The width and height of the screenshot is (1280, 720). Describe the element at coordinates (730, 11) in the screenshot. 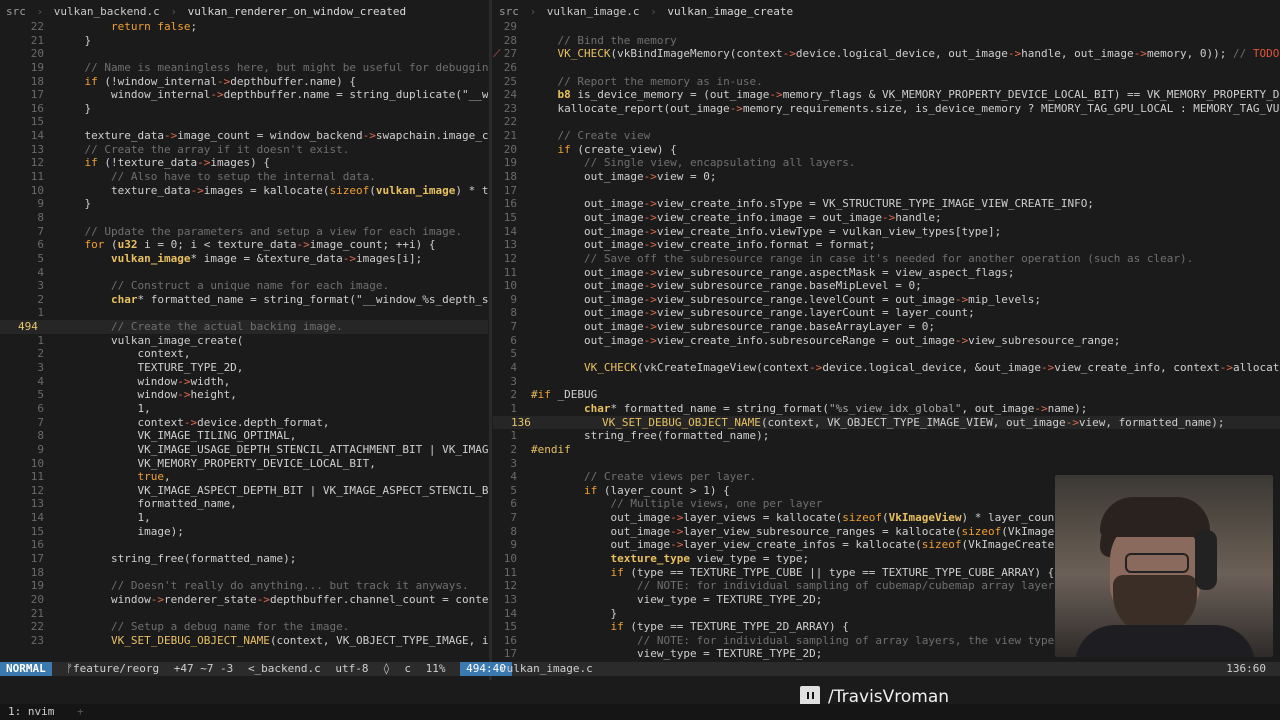

I see `breadcrumb-function: vulkan_image_create` at that location.